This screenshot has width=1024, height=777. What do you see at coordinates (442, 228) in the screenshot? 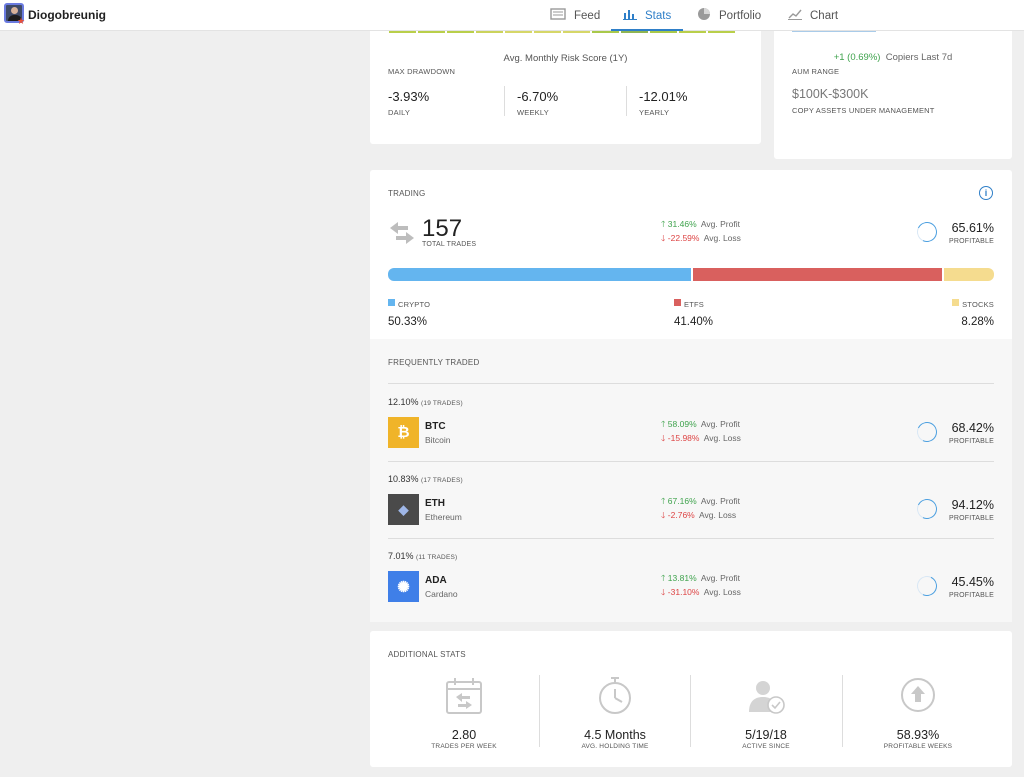
I see `total-trades-value: 157` at bounding box center [442, 228].